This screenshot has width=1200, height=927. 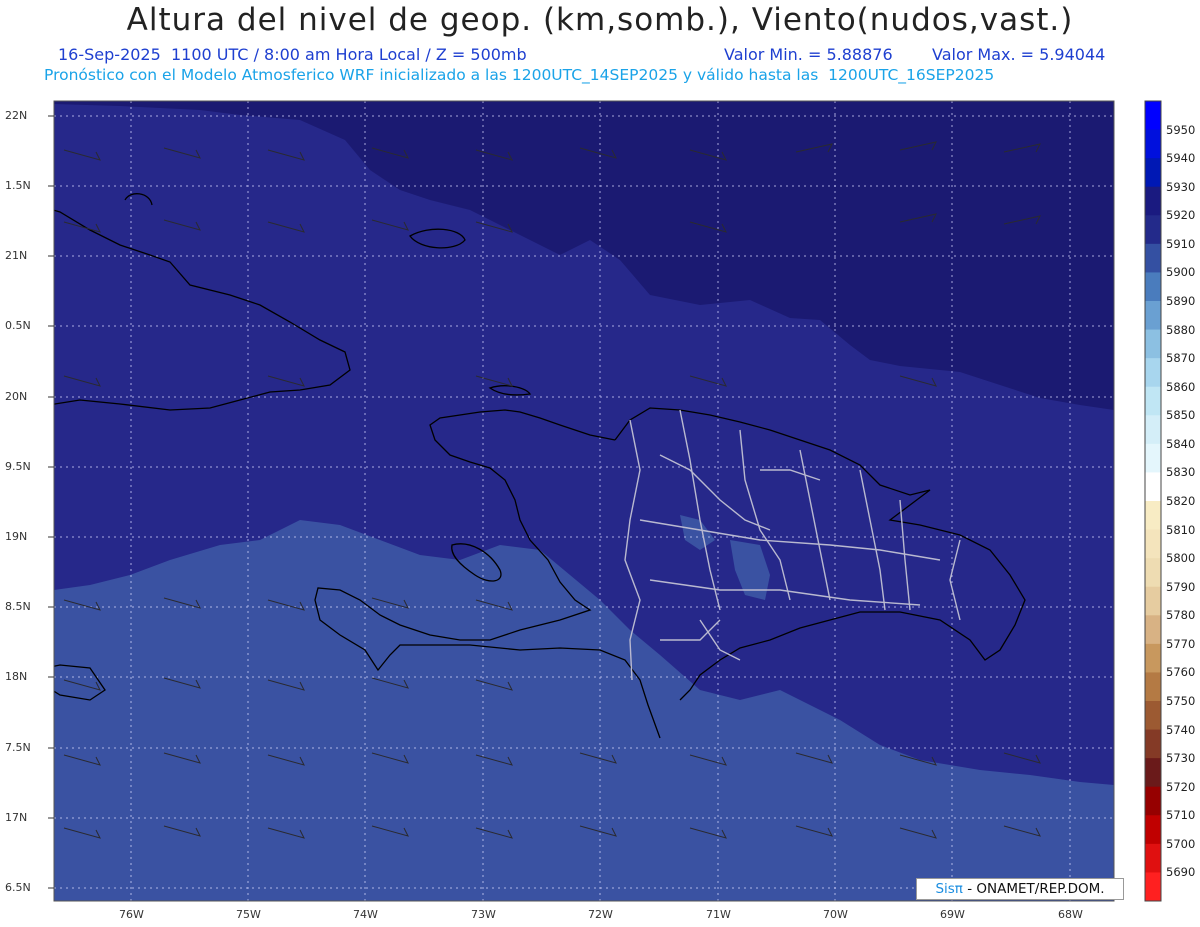 What do you see at coordinates (16, 536) in the screenshot?
I see `y-label: 19N` at bounding box center [16, 536].